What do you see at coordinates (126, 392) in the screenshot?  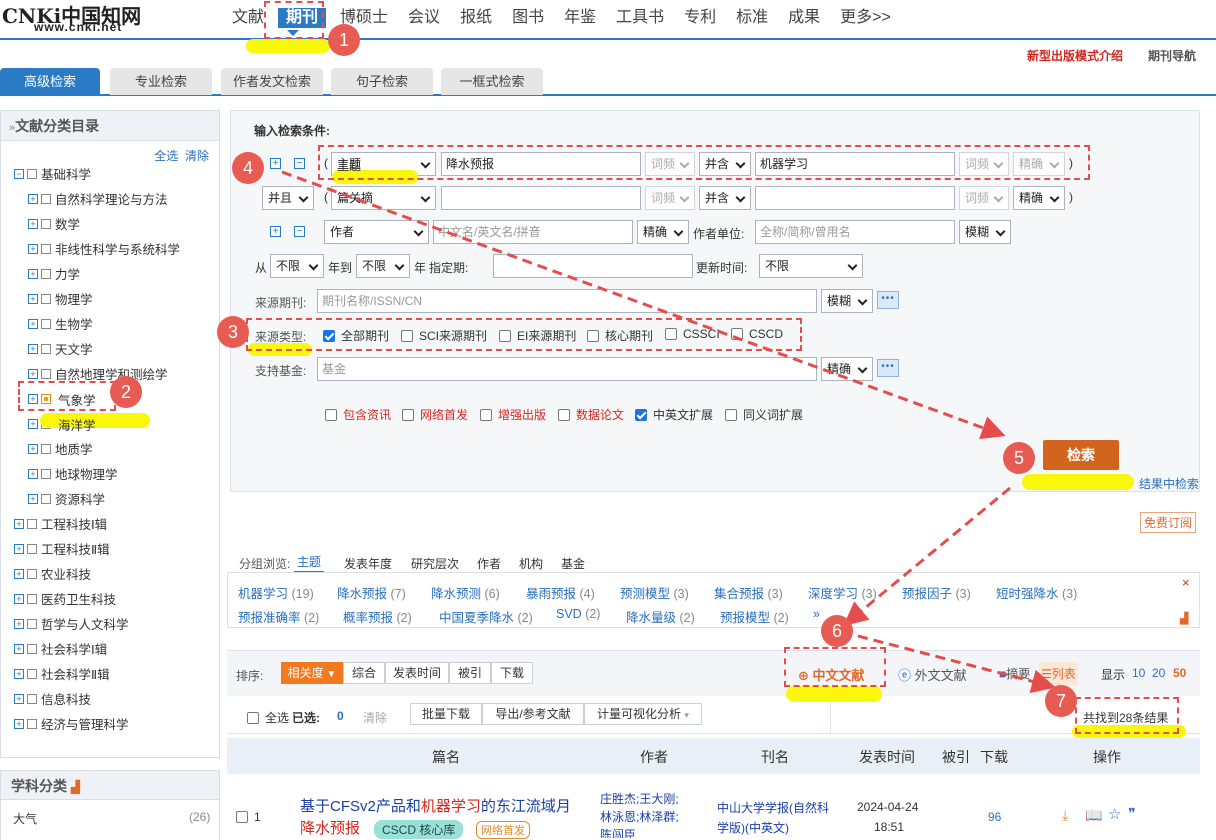 I see `step-2-badge: 2` at bounding box center [126, 392].